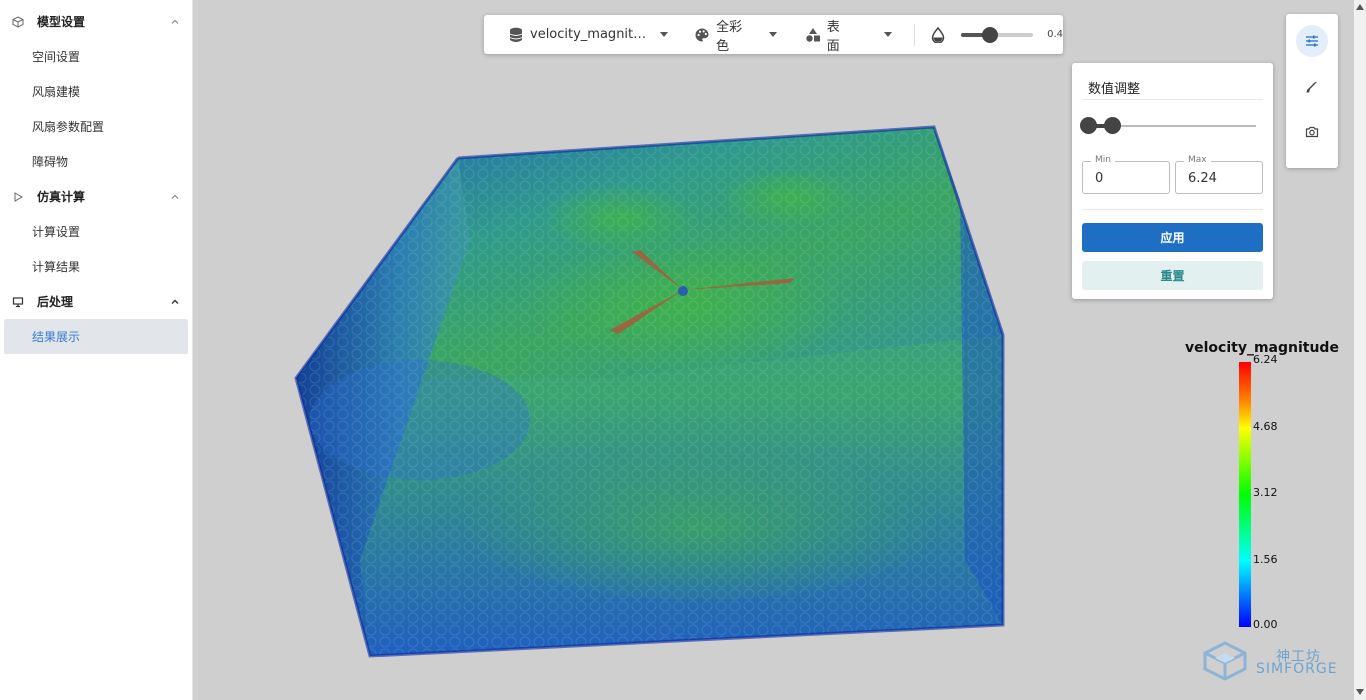 The image size is (1366, 700). I want to click on opacity-slider, so click(997, 34).